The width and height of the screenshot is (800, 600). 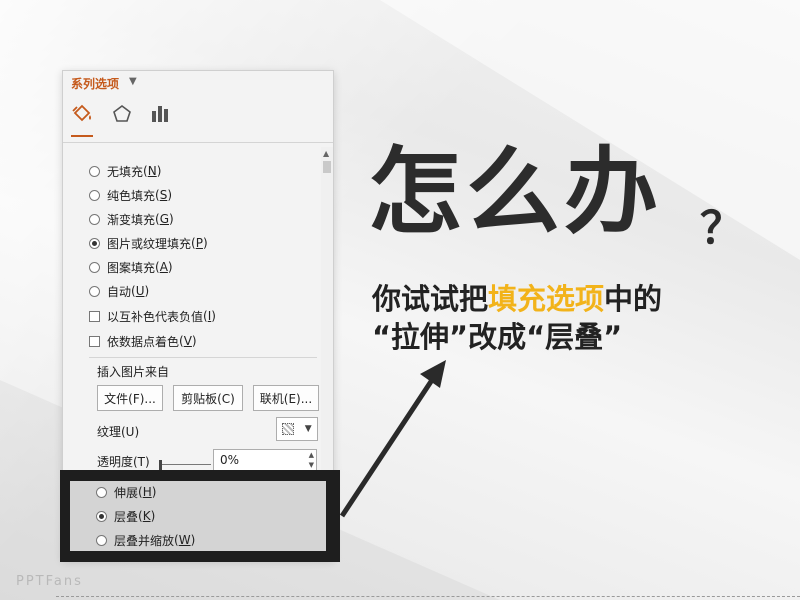 What do you see at coordinates (428, 596) in the screenshot?
I see `dashed-rule` at bounding box center [428, 596].